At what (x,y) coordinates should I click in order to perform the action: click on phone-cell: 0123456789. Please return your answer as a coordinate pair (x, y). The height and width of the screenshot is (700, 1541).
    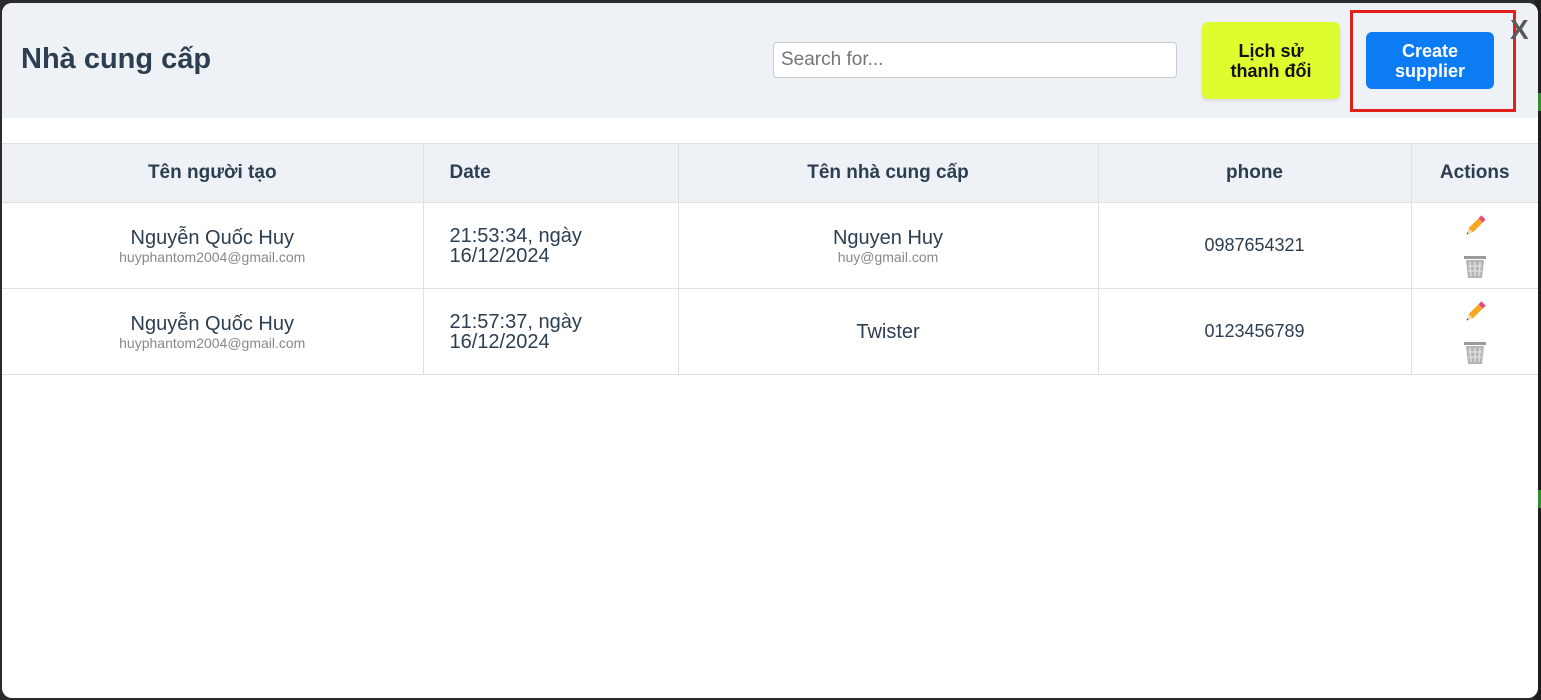
    Looking at the image, I should click on (1255, 331).